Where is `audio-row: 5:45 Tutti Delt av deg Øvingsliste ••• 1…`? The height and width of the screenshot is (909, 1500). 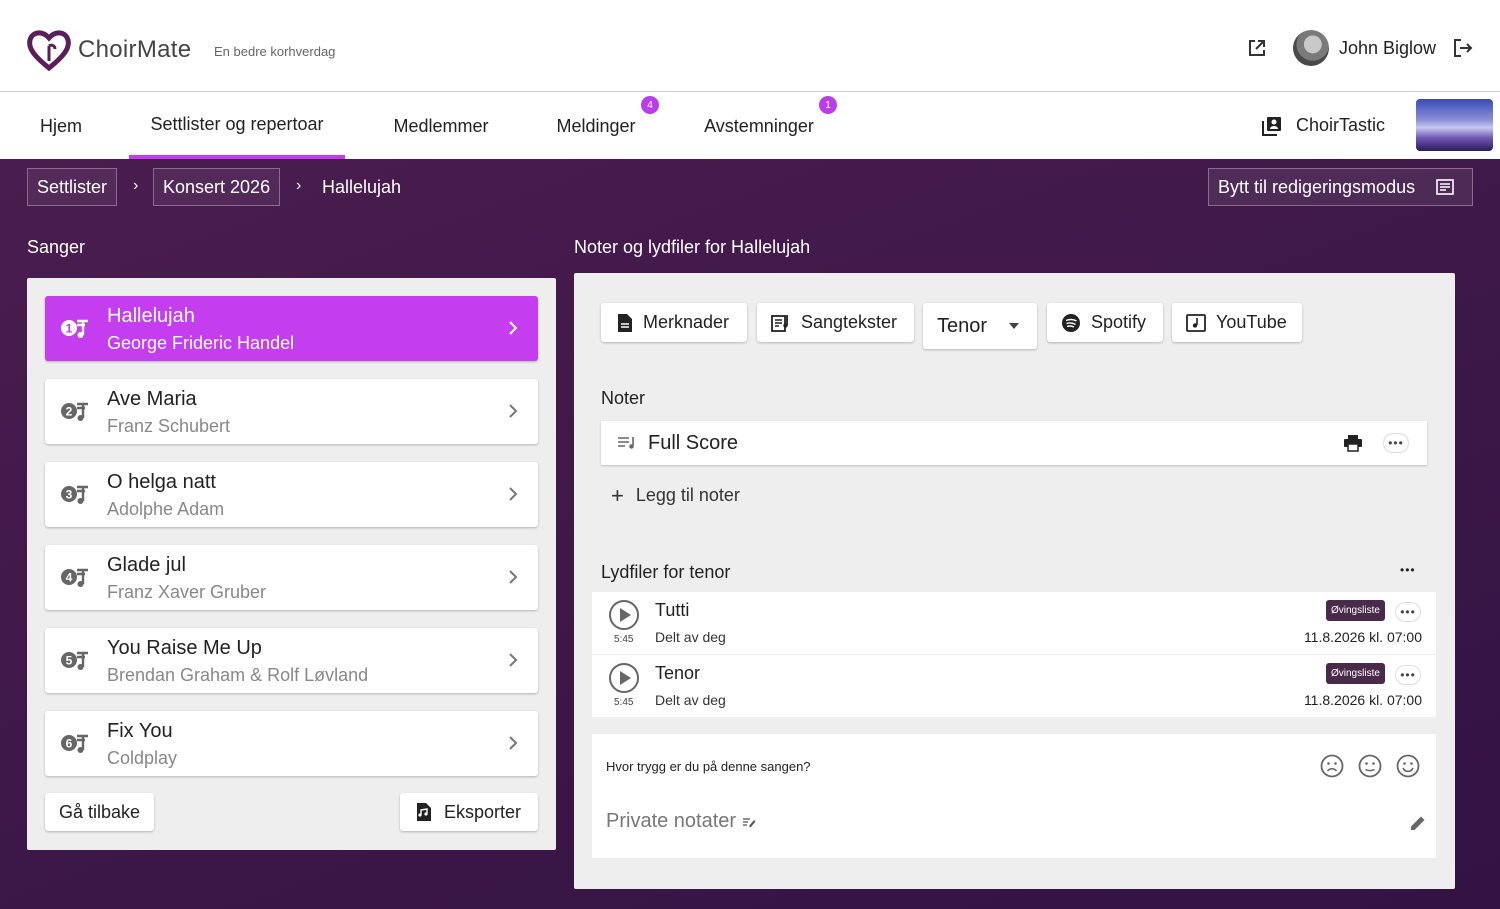 audio-row: 5:45 Tutti Delt av deg Øvingsliste ••• 1… is located at coordinates (1014, 623).